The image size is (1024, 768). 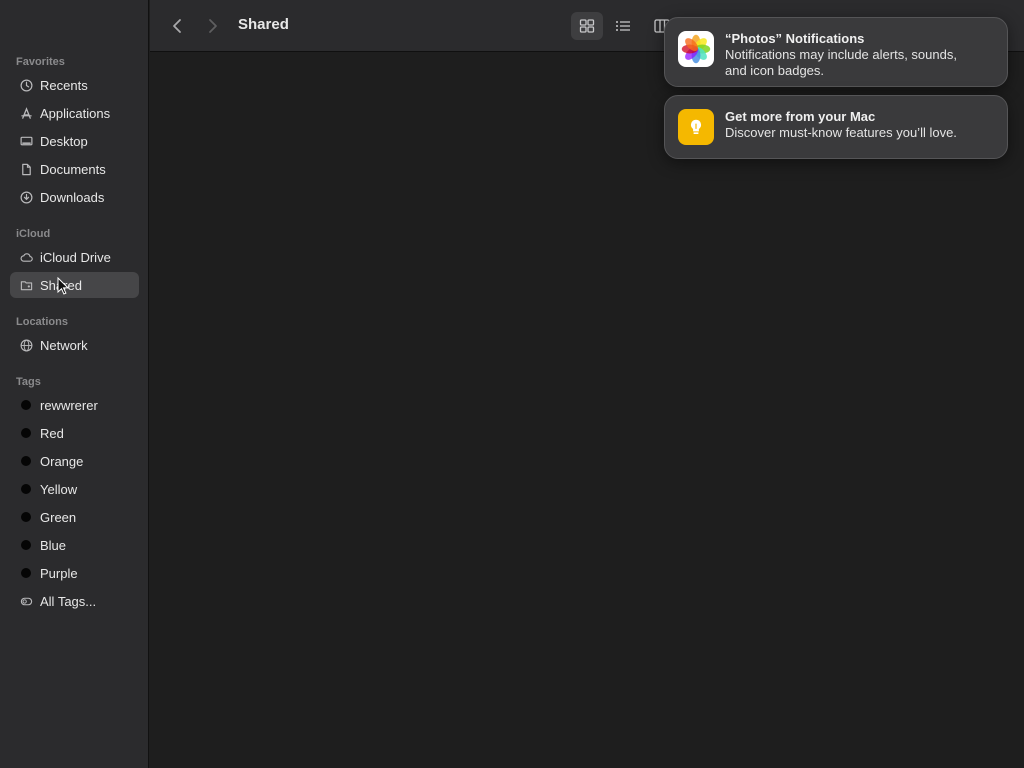 What do you see at coordinates (62, 461) in the screenshot?
I see `sidebar-item-label: Orange` at bounding box center [62, 461].